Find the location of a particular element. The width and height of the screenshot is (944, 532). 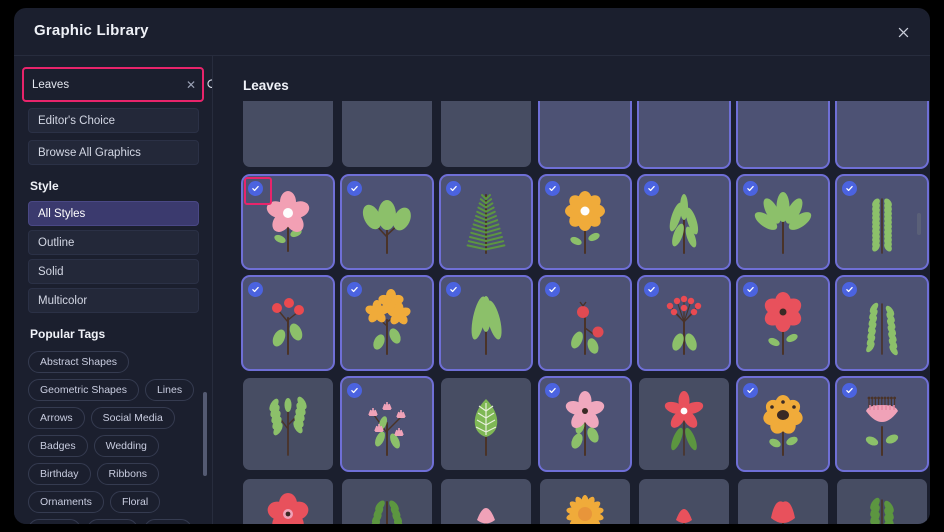

sidebar-scrollbar is located at coordinates (205, 434).